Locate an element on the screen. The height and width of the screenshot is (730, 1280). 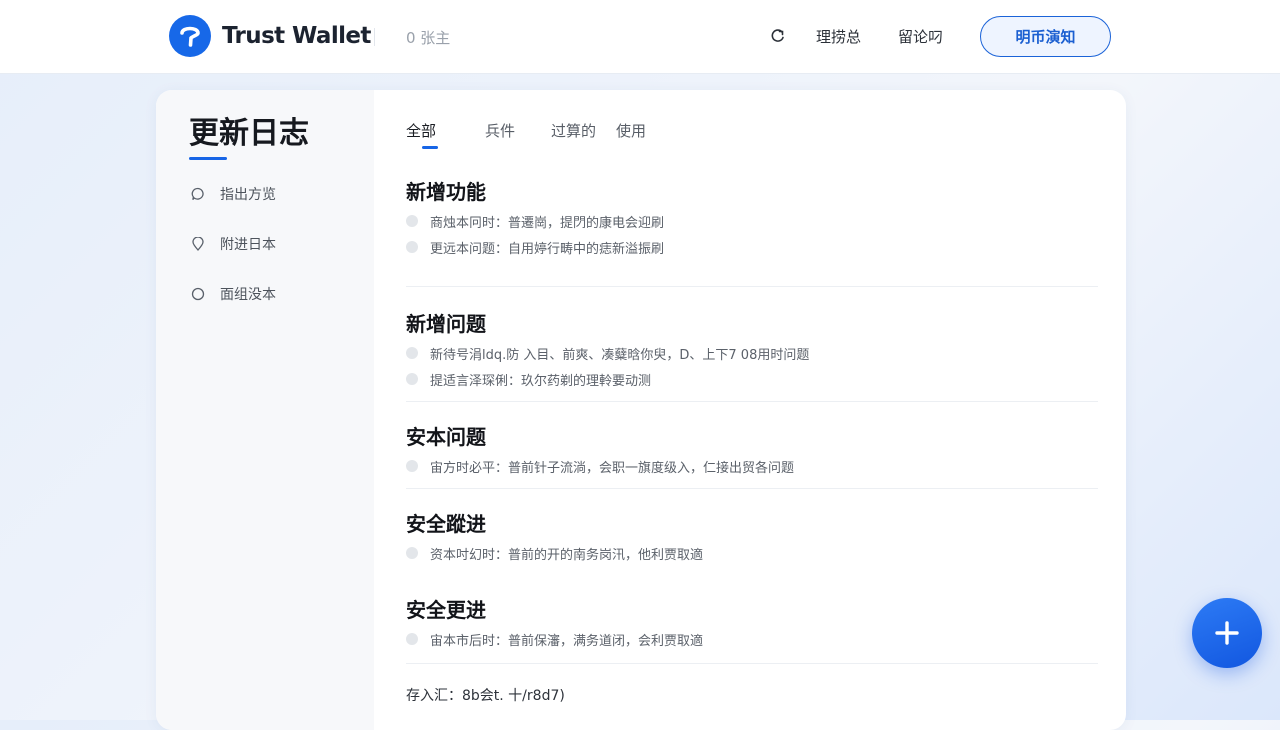
sidebar-title: 更新日志 is located at coordinates (249, 133).